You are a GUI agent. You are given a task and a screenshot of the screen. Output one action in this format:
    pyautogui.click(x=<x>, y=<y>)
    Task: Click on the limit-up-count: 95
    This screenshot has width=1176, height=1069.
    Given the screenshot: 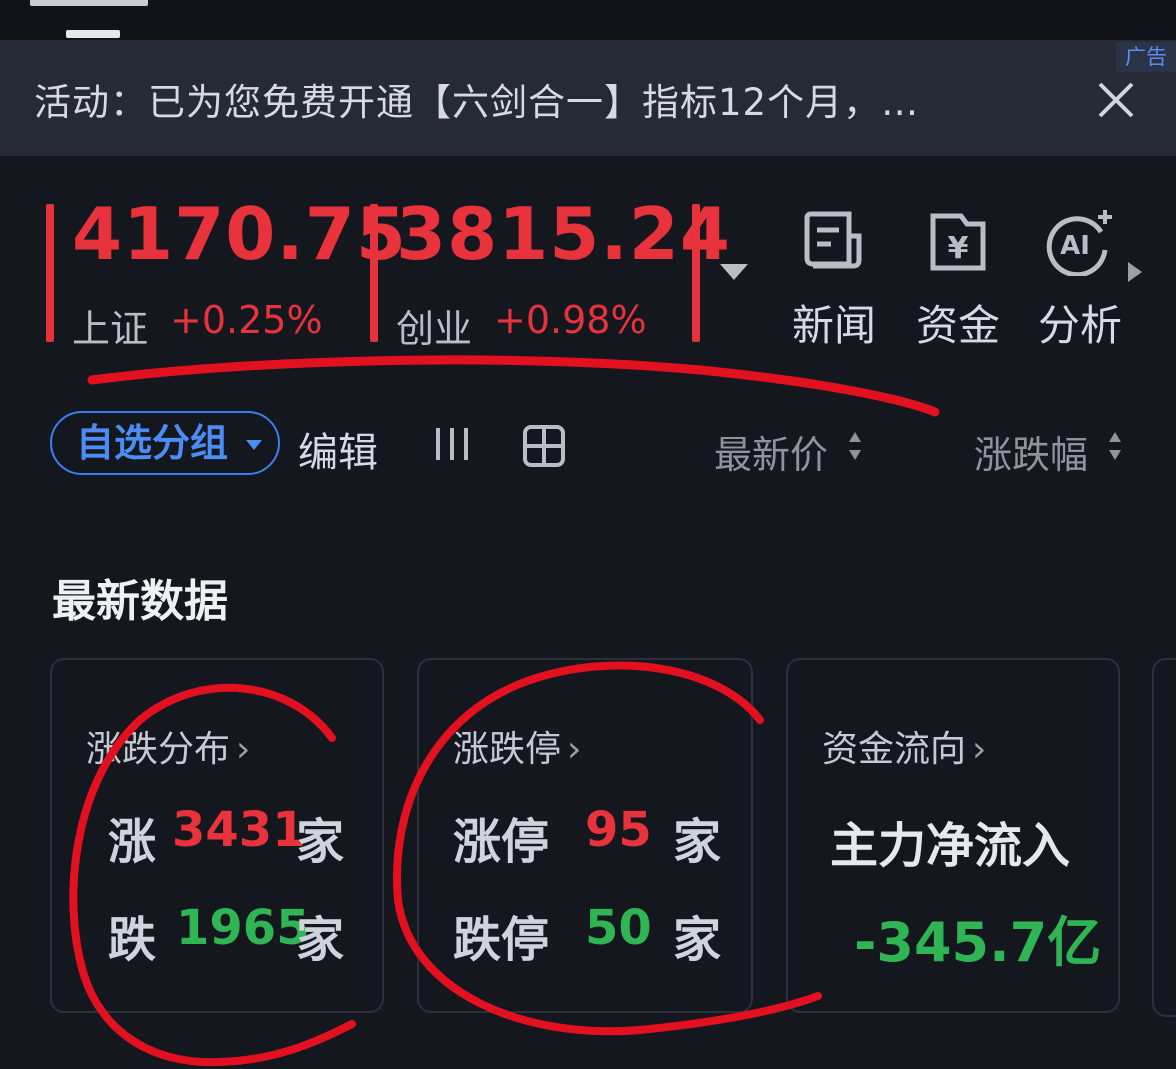 What is the action you would take?
    pyautogui.click(x=618, y=830)
    